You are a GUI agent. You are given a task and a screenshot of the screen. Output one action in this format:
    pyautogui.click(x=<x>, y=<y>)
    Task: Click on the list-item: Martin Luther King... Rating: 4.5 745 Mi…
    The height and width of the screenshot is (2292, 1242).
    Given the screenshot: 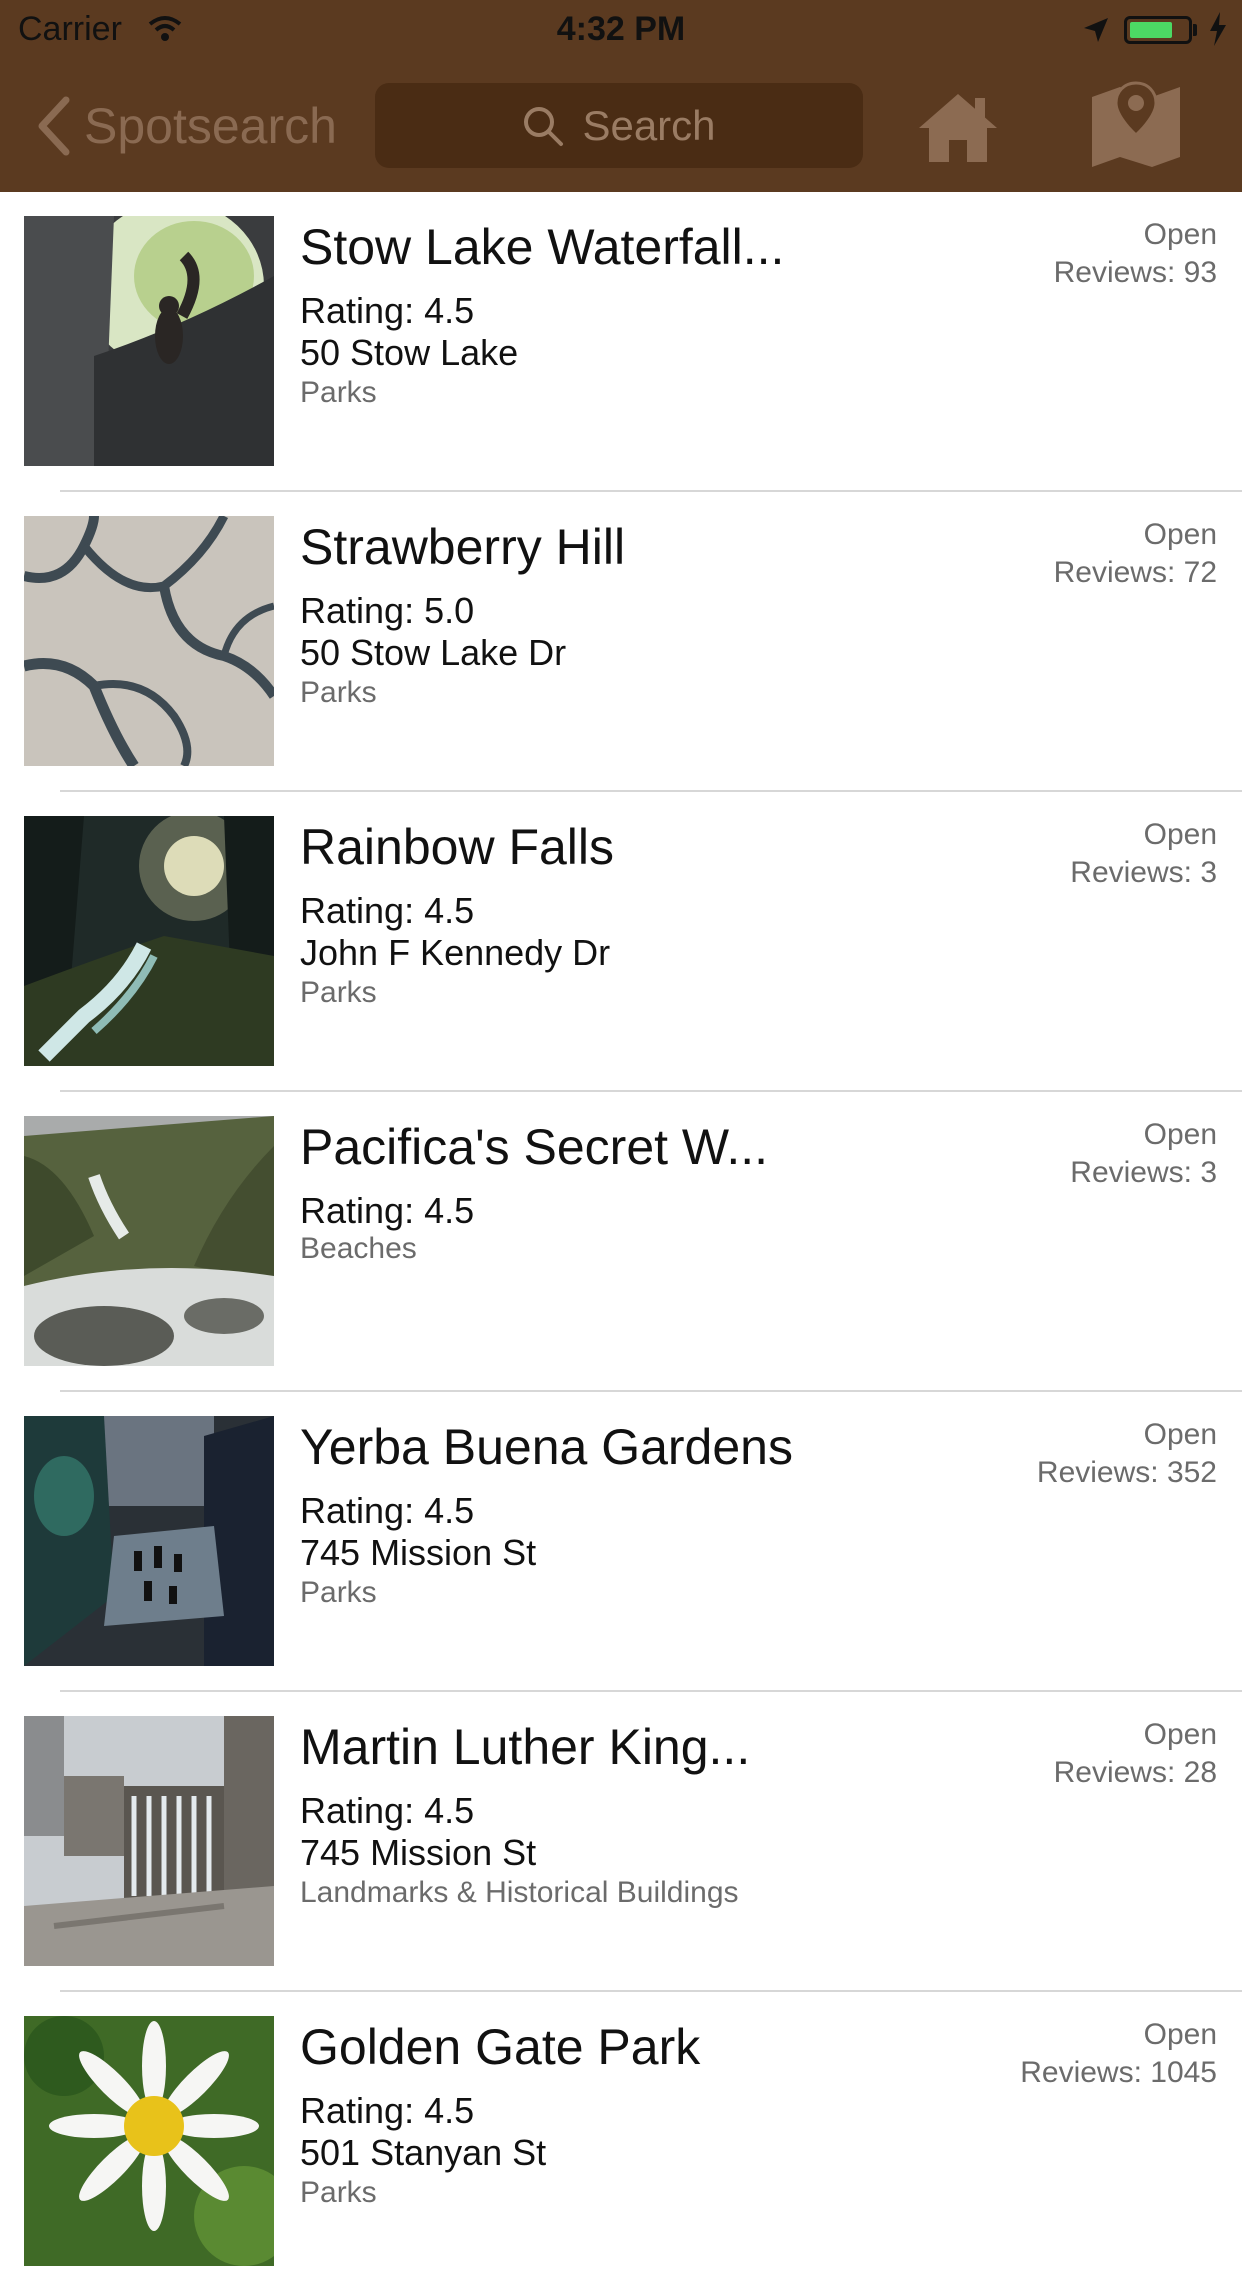 What is the action you would take?
    pyautogui.click(x=621, y=1842)
    